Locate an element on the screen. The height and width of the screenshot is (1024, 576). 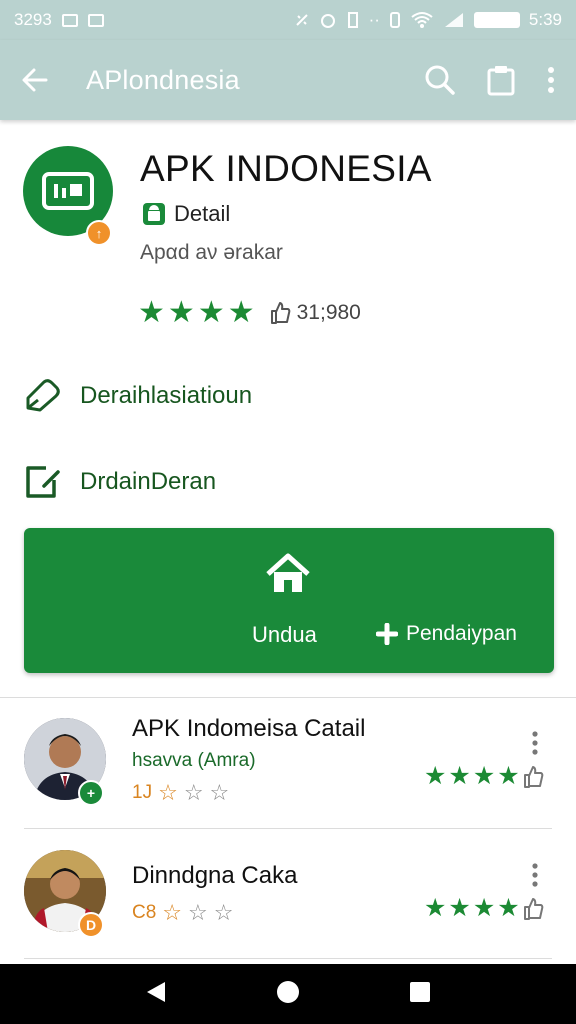
register-button: Pendaiypan is located at coordinates (446, 634).